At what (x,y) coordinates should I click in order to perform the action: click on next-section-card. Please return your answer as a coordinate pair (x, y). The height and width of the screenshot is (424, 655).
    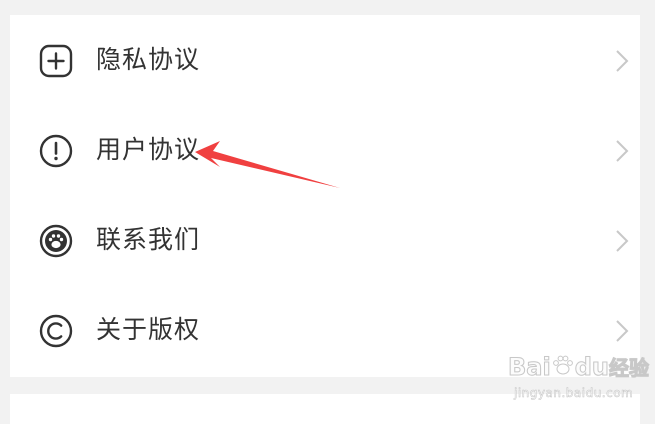
    Looking at the image, I should click on (325, 409).